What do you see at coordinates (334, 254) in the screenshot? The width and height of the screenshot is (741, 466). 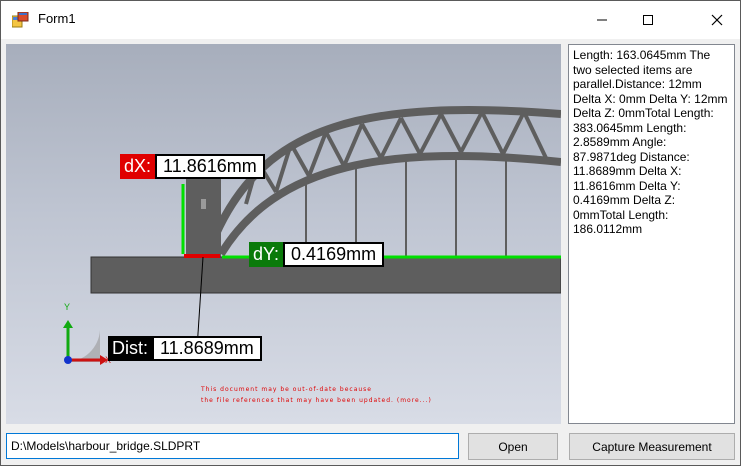 I see `dy-value: 0.4169mm` at bounding box center [334, 254].